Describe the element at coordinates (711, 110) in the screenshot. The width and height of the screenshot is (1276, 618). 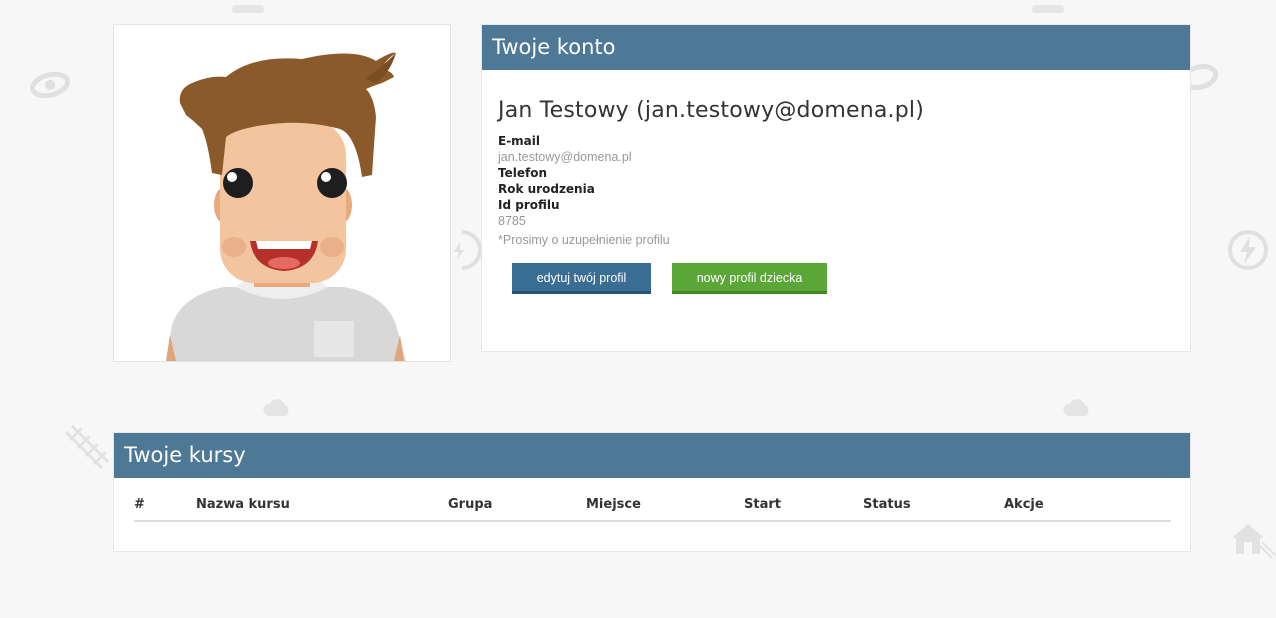
I see `user-name: Jan Testowy (jan.testowy@domena.pl)` at that location.